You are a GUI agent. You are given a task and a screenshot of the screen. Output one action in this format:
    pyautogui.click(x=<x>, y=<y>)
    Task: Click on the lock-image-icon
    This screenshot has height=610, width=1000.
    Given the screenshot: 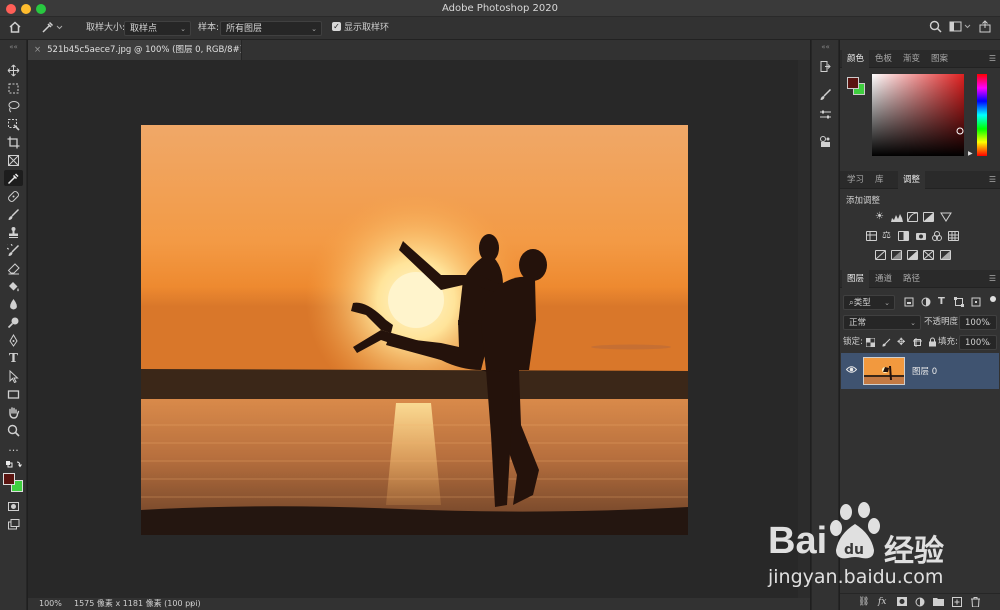 What is the action you would take?
    pyautogui.click(x=886, y=344)
    